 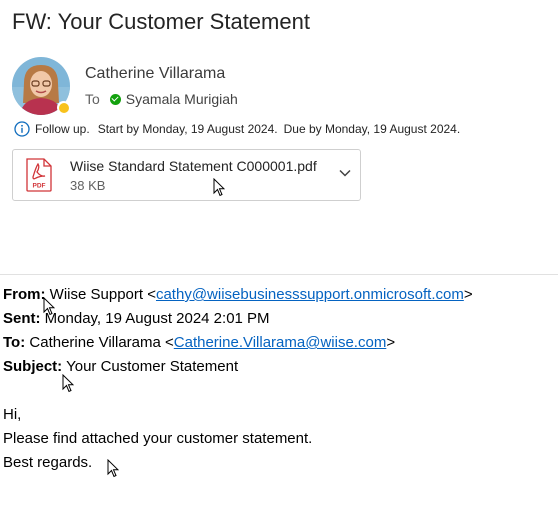 What do you see at coordinates (157, 318) in the screenshot?
I see `sent-value: Monday, 19 August 2024 2:01 PM` at bounding box center [157, 318].